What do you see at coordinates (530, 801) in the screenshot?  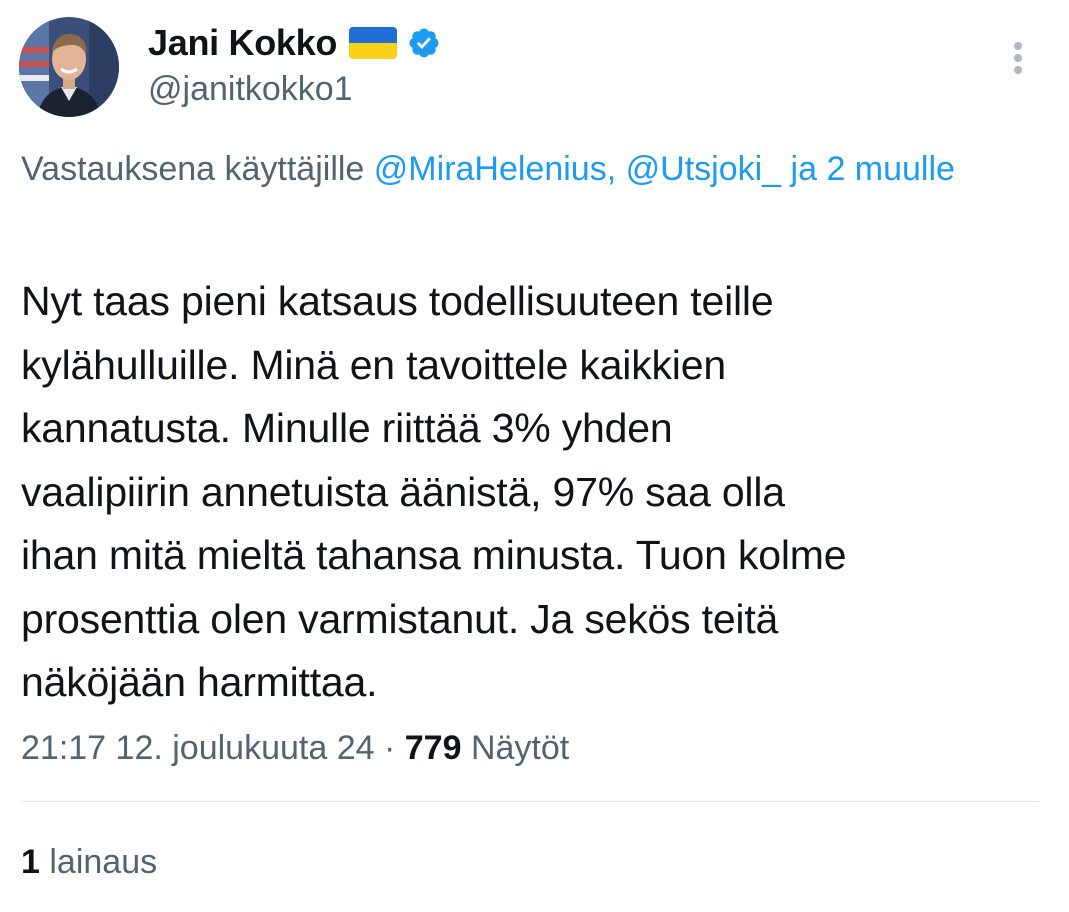 I see `divider` at bounding box center [530, 801].